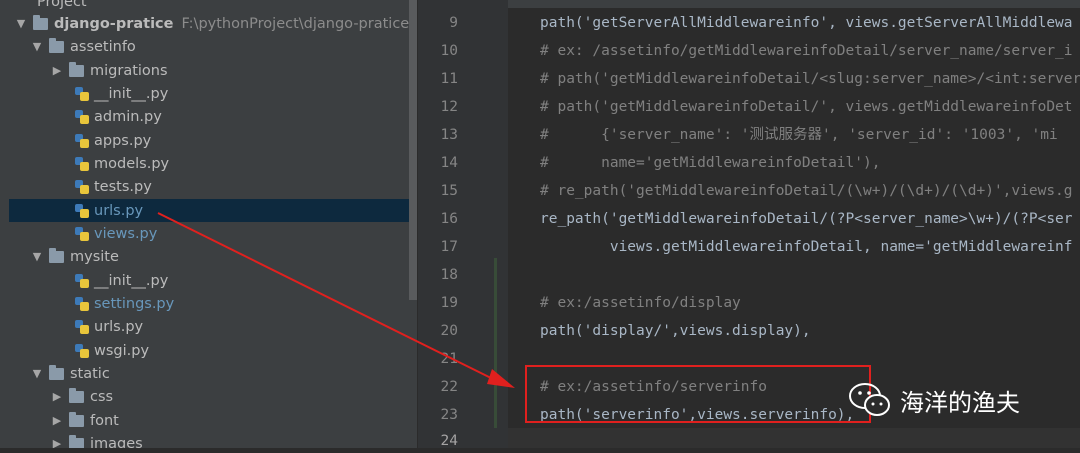 The width and height of the screenshot is (1080, 453). Describe the element at coordinates (449, 219) in the screenshot. I see `line-number: 16` at that location.